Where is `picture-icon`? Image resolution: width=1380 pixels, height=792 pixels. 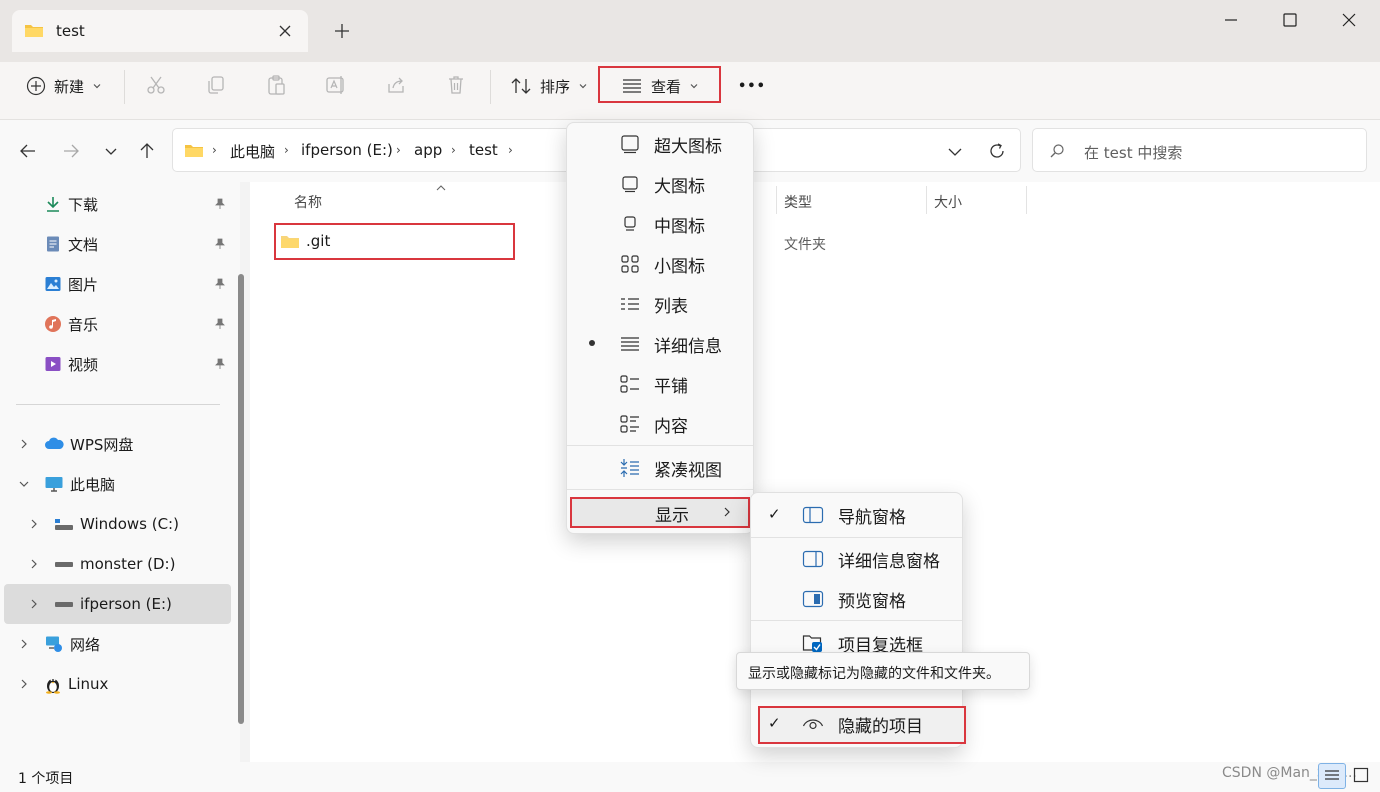
picture-icon is located at coordinates (53, 284).